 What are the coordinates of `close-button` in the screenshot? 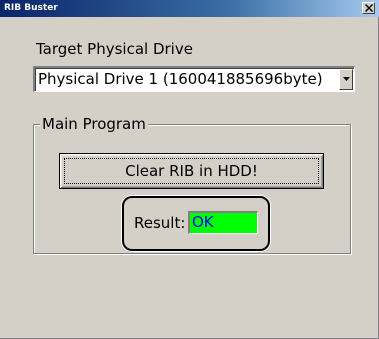 It's located at (368, 8).